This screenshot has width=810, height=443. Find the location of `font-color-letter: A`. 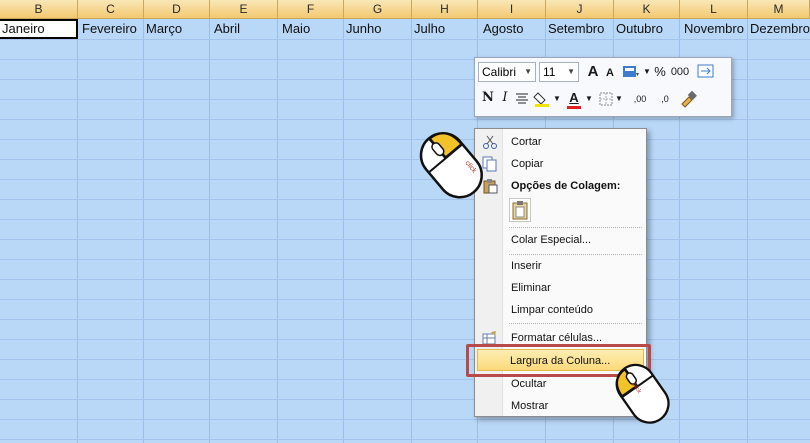

font-color-letter: A is located at coordinates (574, 97).